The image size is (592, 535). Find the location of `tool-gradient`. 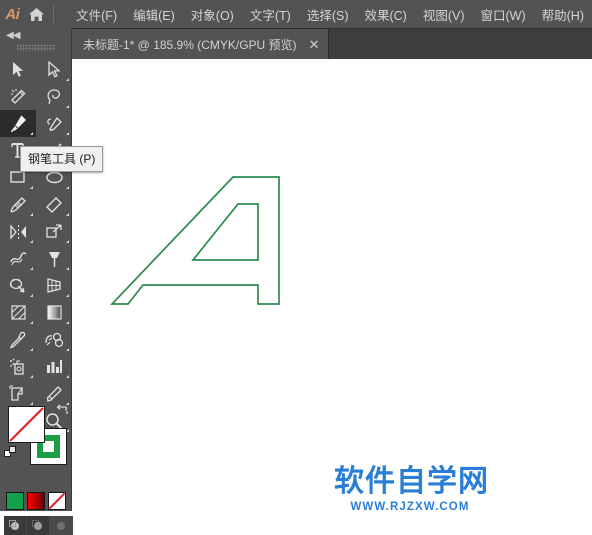

tool-gradient is located at coordinates (54, 312).